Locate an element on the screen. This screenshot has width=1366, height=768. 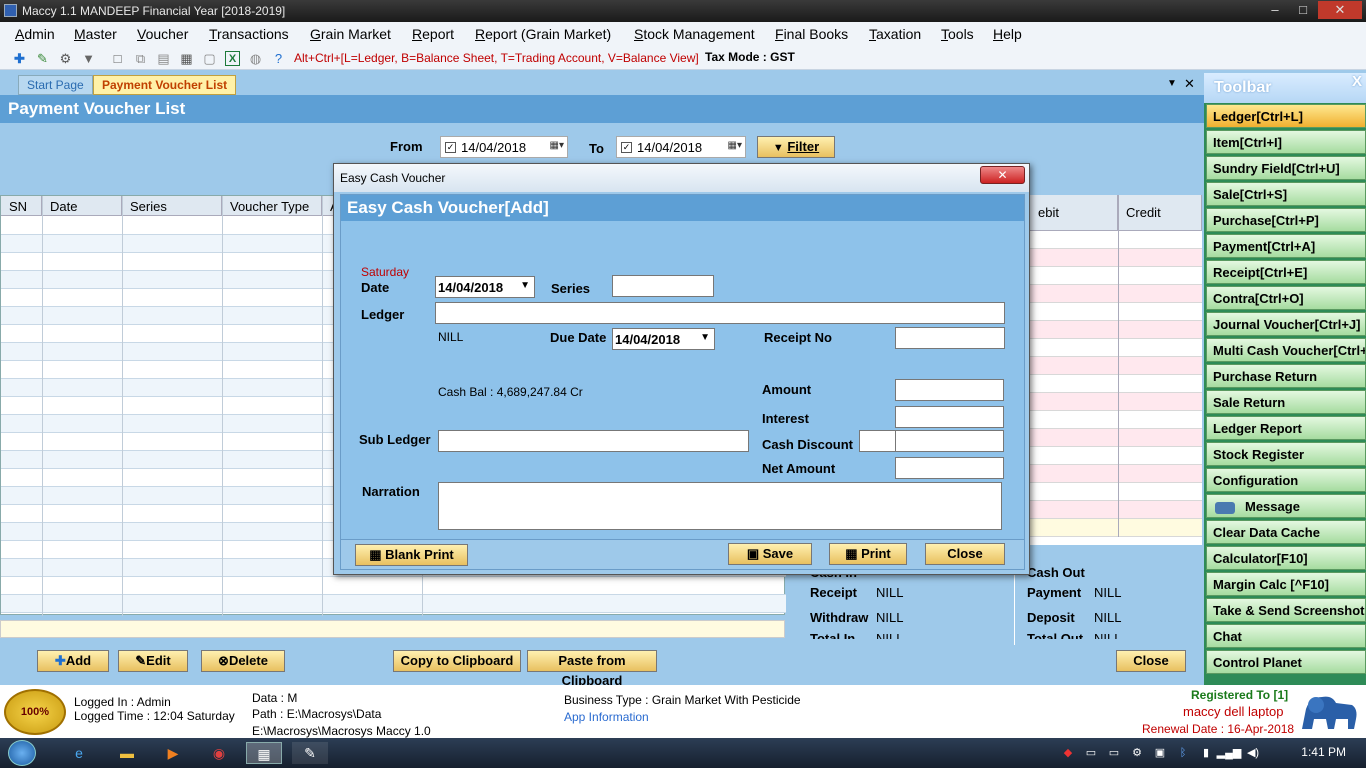
excel-icon: X is located at coordinates (232, 58).